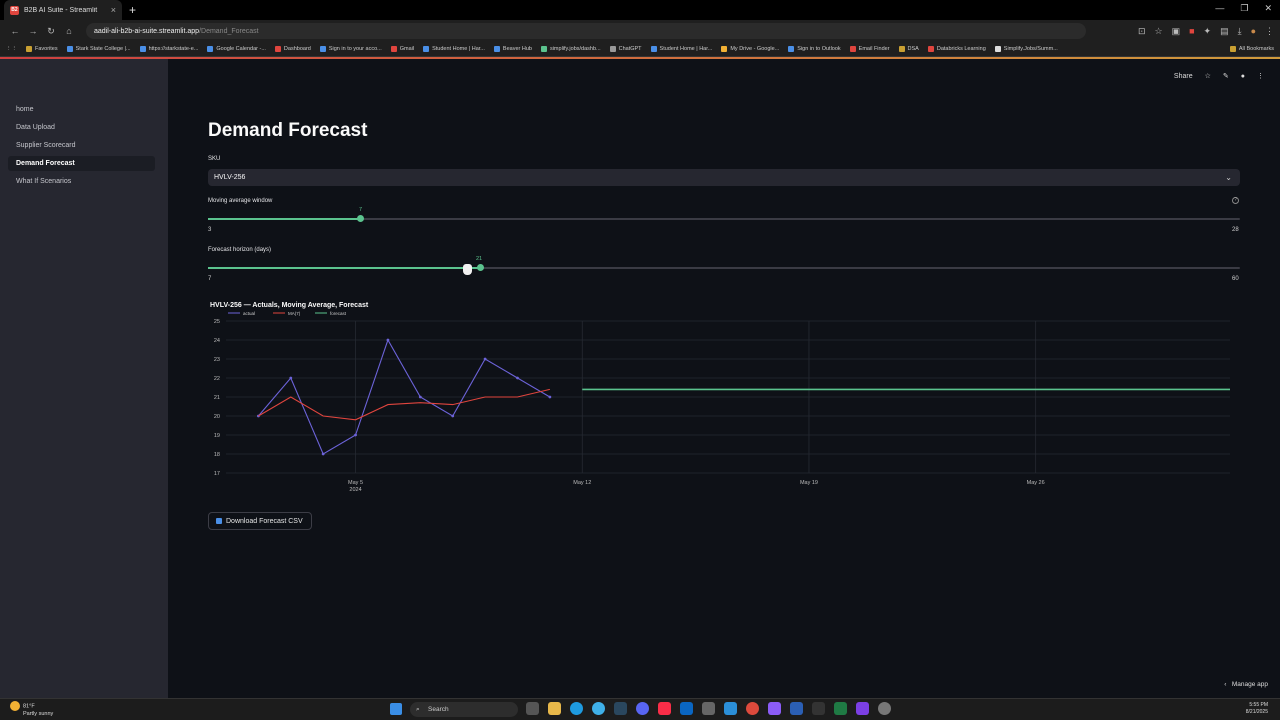 The width and height of the screenshot is (1280, 720). What do you see at coordinates (418, 709) in the screenshot?
I see `search-icon: ⌕` at bounding box center [418, 709].